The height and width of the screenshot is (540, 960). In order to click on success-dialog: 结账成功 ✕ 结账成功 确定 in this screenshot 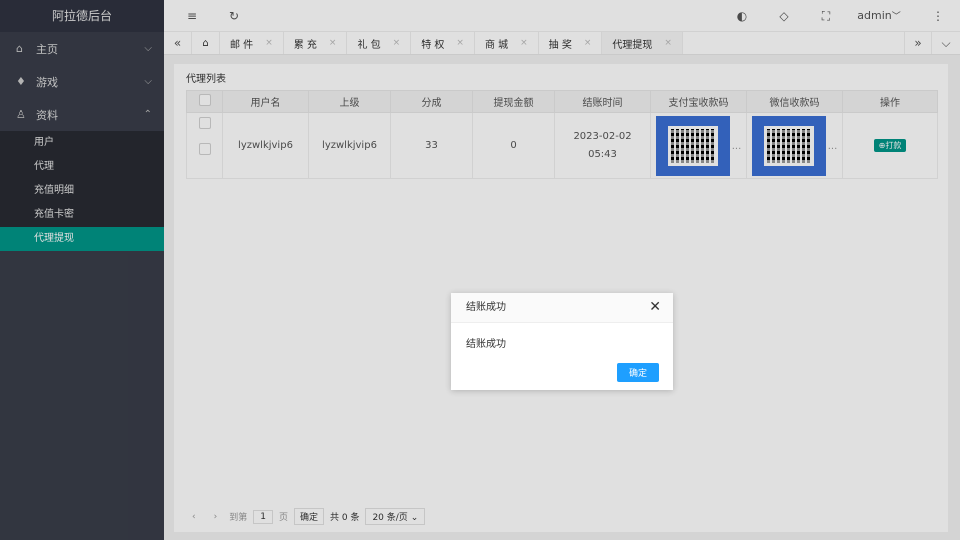, I will do `click(562, 341)`.